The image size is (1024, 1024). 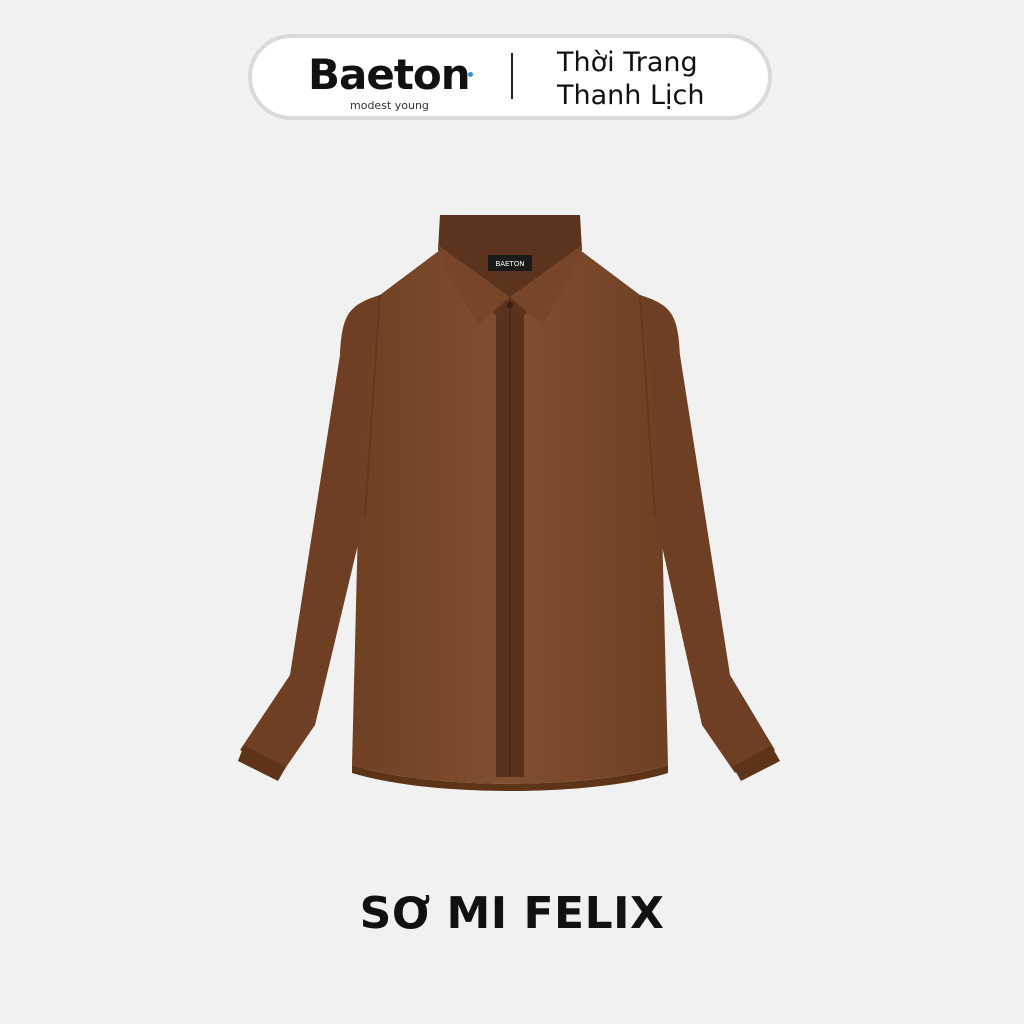 What do you see at coordinates (630, 79) in the screenshot?
I see `brand-slogan: Thời Trang Thanh Lịch` at bounding box center [630, 79].